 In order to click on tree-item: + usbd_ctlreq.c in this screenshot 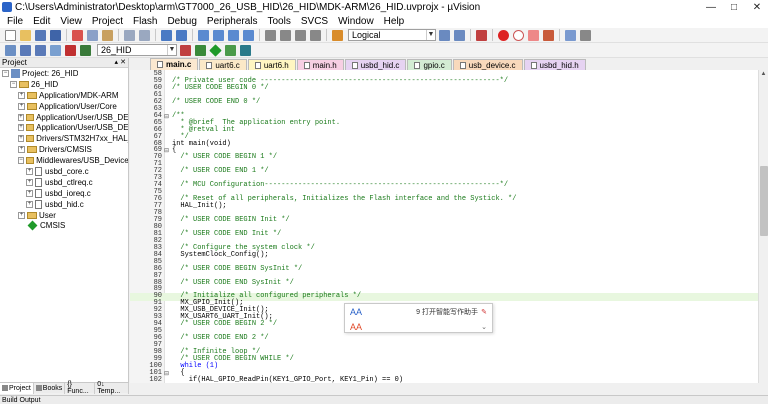, I will do `click(64, 182)`.